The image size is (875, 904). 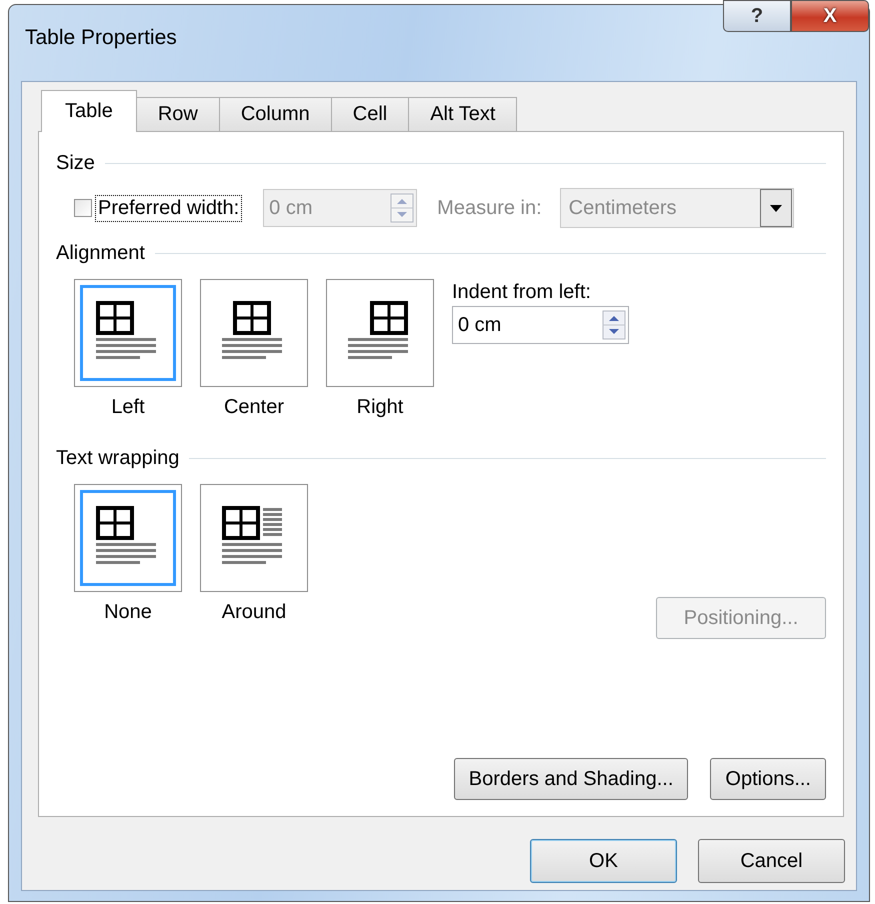 I want to click on close-button: X, so click(x=830, y=16).